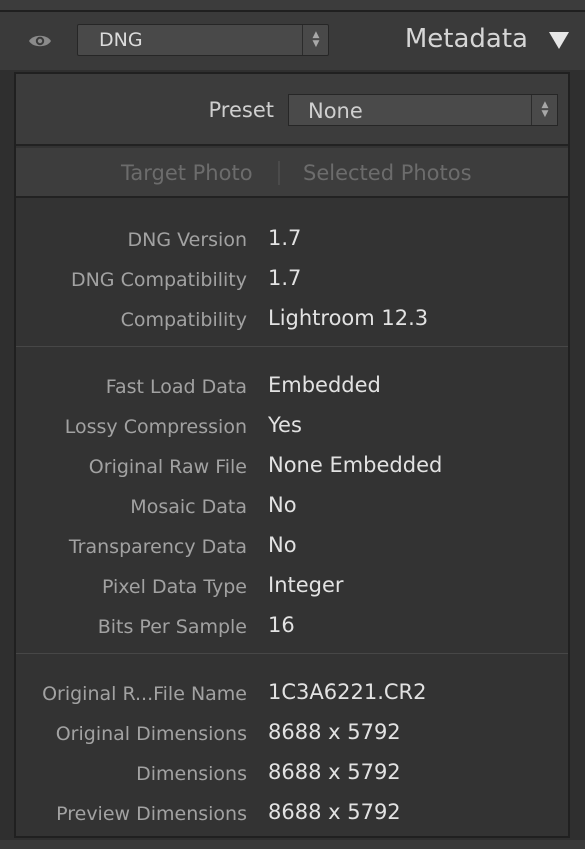  What do you see at coordinates (40, 41) in the screenshot?
I see `eye-icon` at bounding box center [40, 41].